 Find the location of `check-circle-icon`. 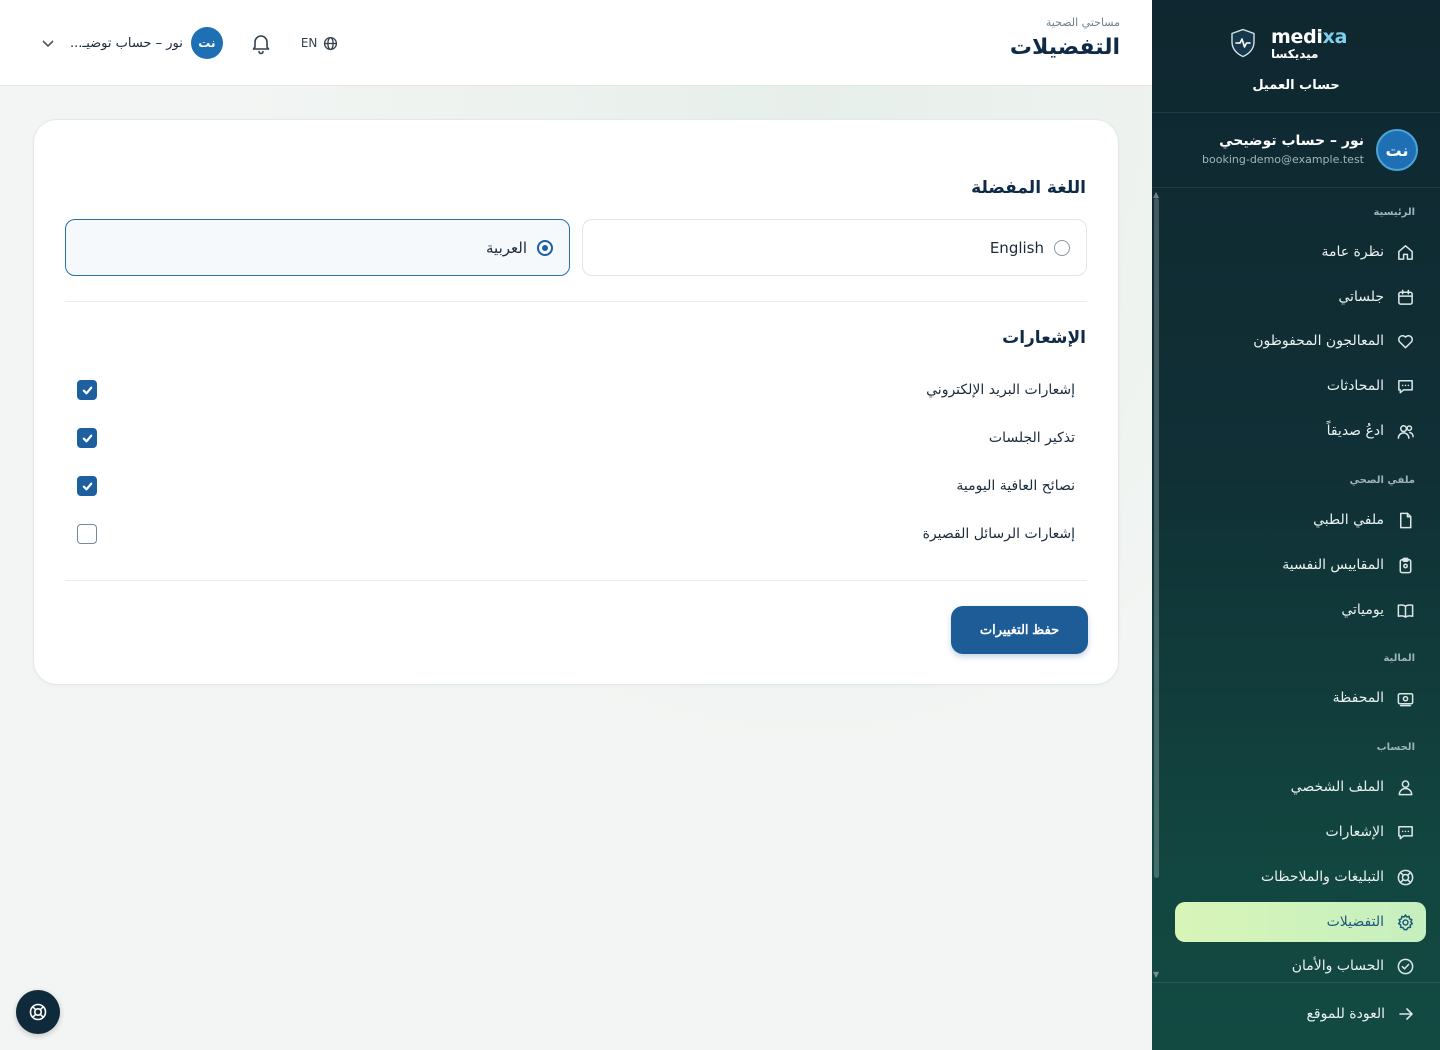

check-circle-icon is located at coordinates (1405, 966).